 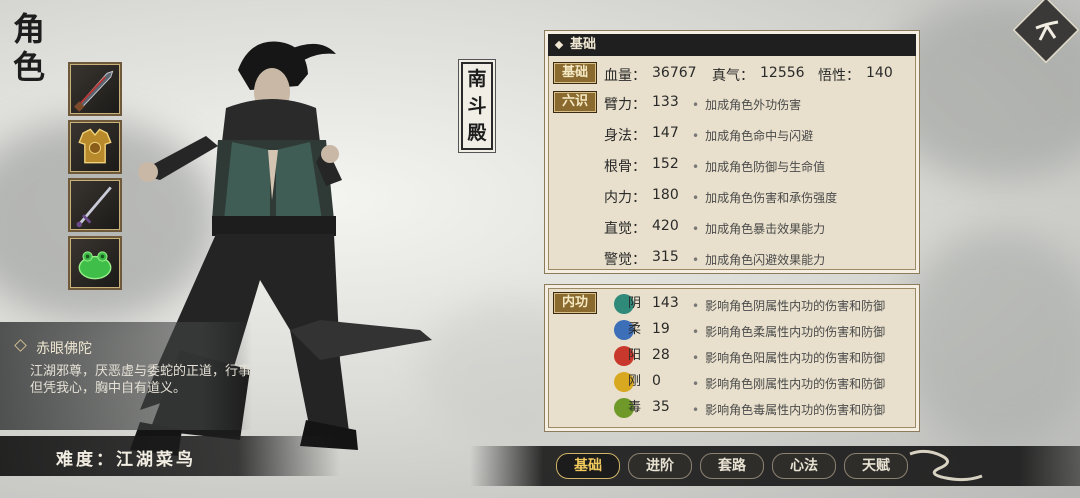 I want to click on qi-value: 12556, so click(x=782, y=73).